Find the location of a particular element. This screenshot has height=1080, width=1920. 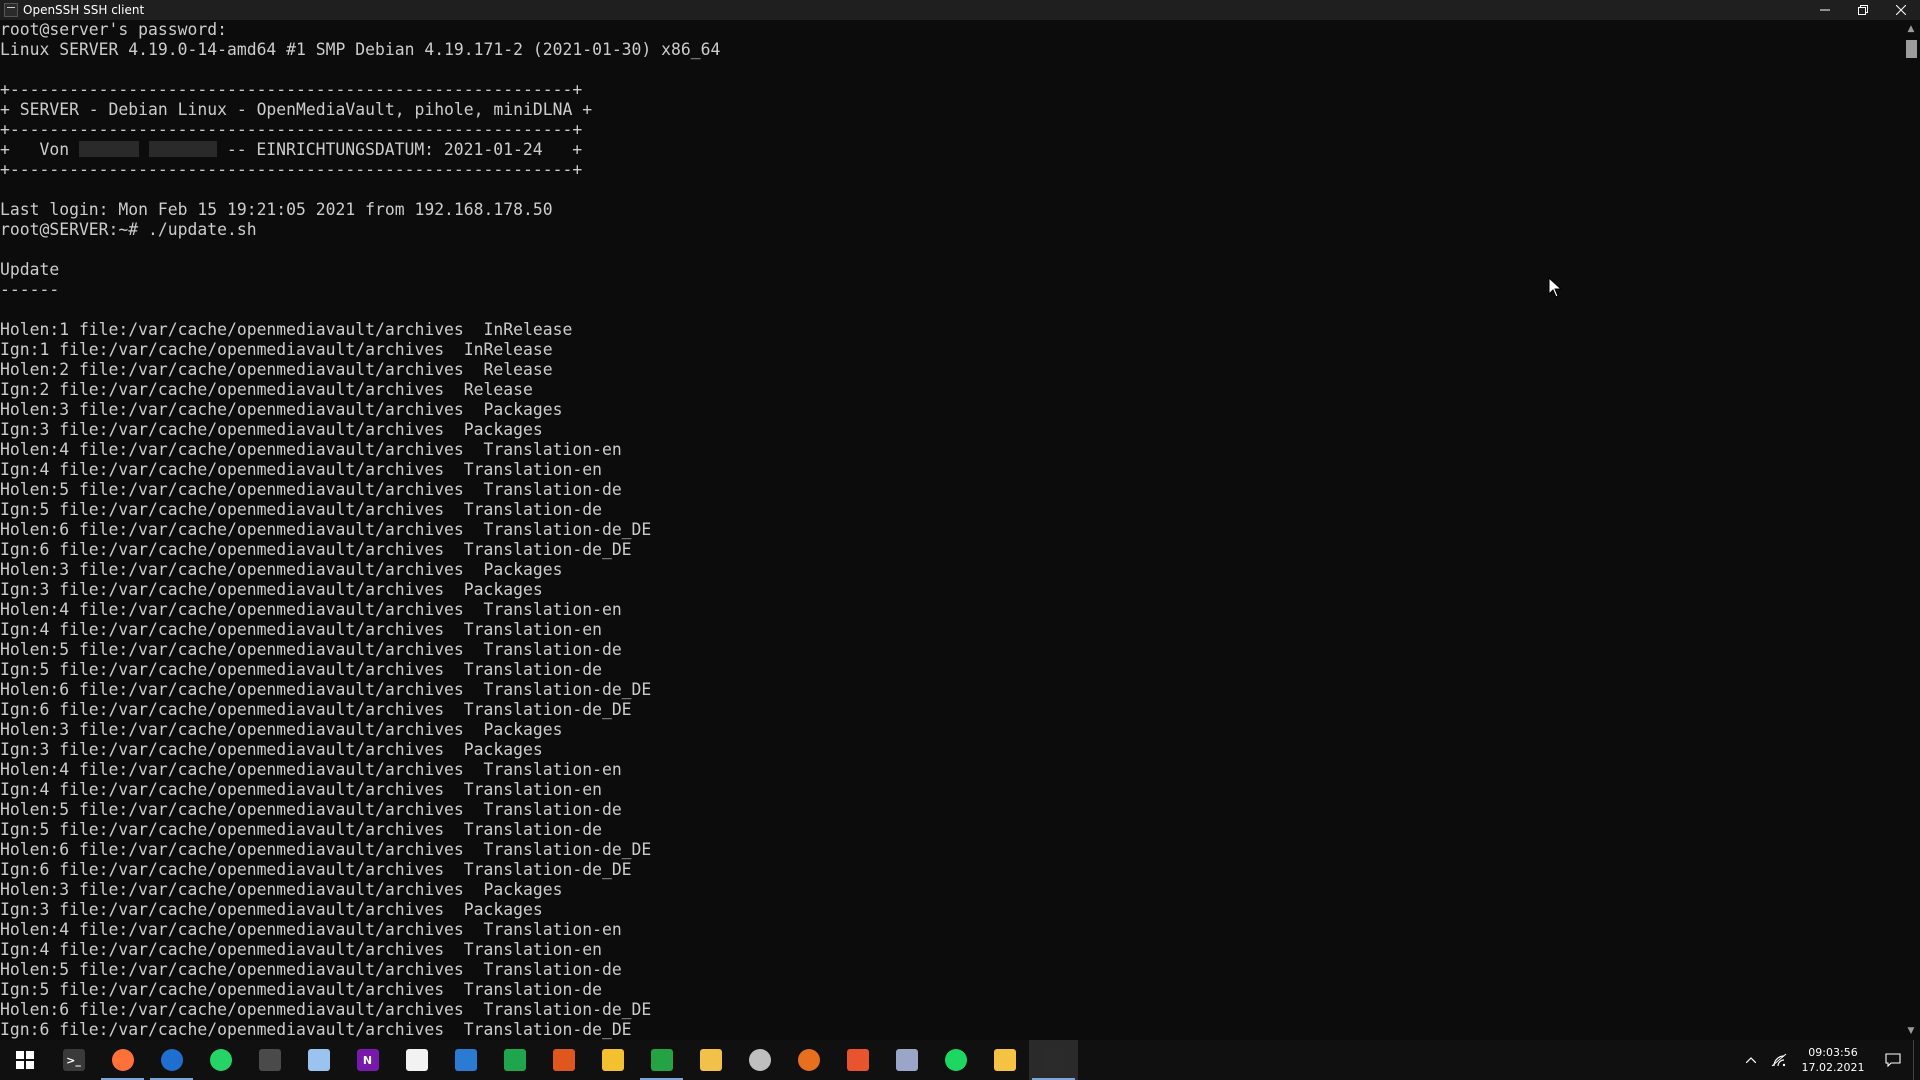

vertical-scrollbar: ▲ ▼ is located at coordinates (1911, 530).